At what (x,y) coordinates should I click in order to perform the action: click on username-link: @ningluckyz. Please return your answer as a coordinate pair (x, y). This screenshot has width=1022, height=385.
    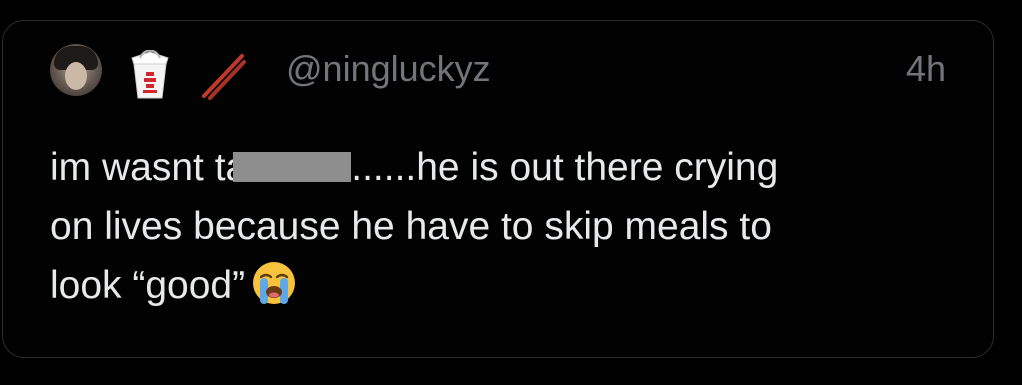
    Looking at the image, I should click on (388, 69).